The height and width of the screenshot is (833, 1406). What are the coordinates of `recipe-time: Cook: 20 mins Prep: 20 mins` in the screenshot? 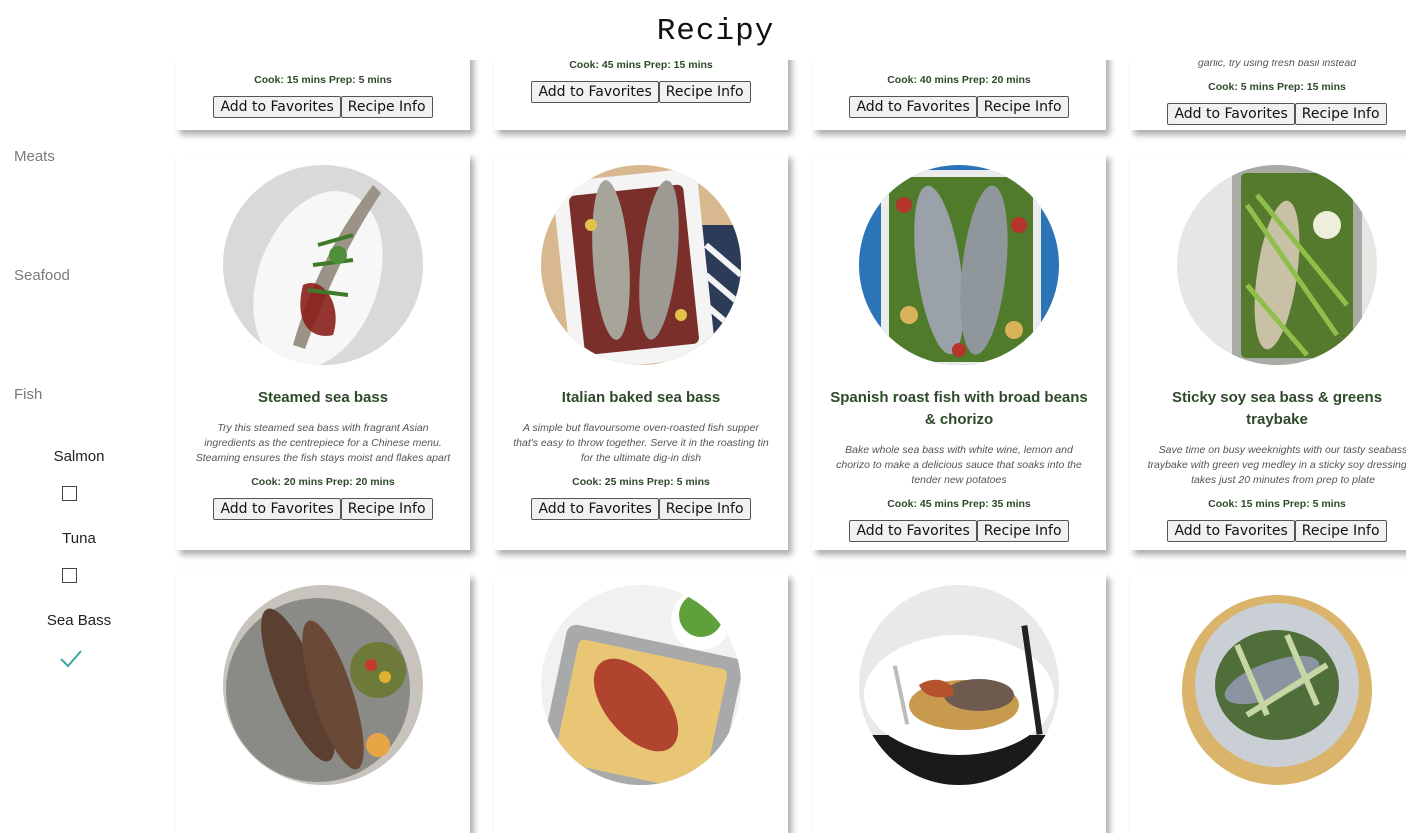 It's located at (323, 482).